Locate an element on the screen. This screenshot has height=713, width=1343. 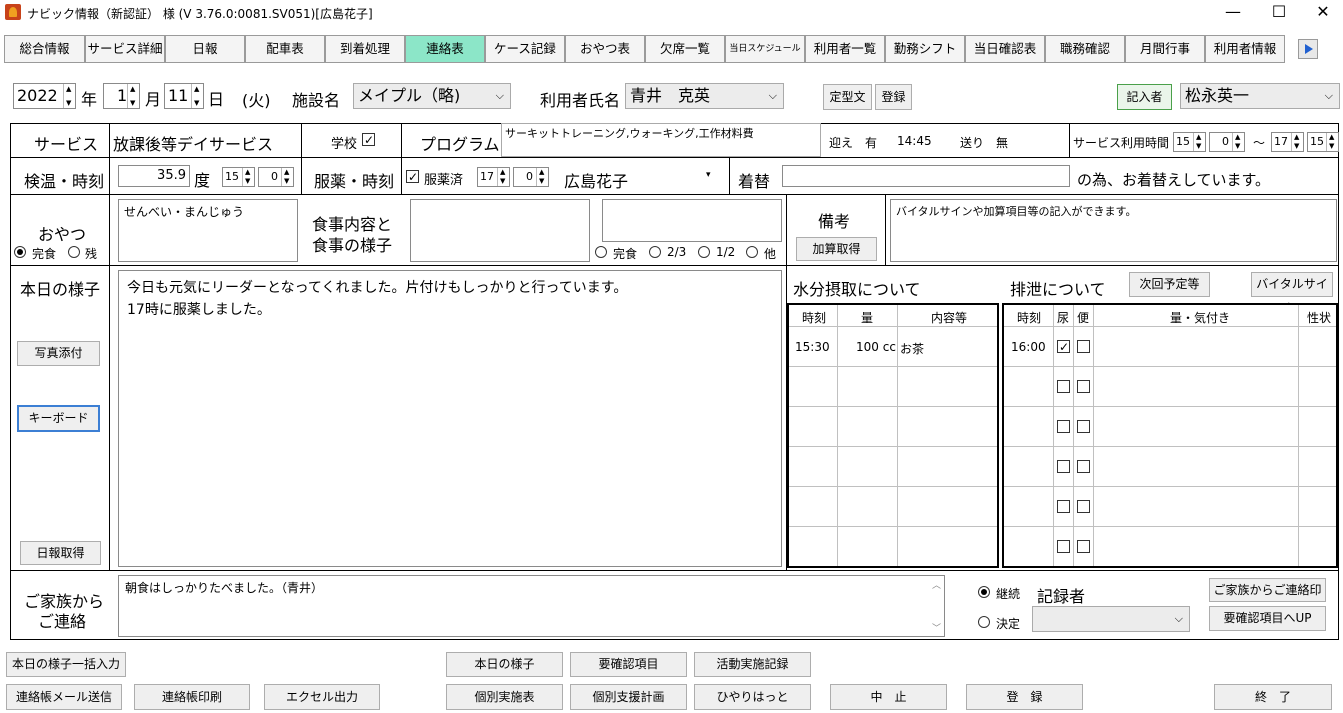
save-button: 登 録 is located at coordinates (1024, 697).